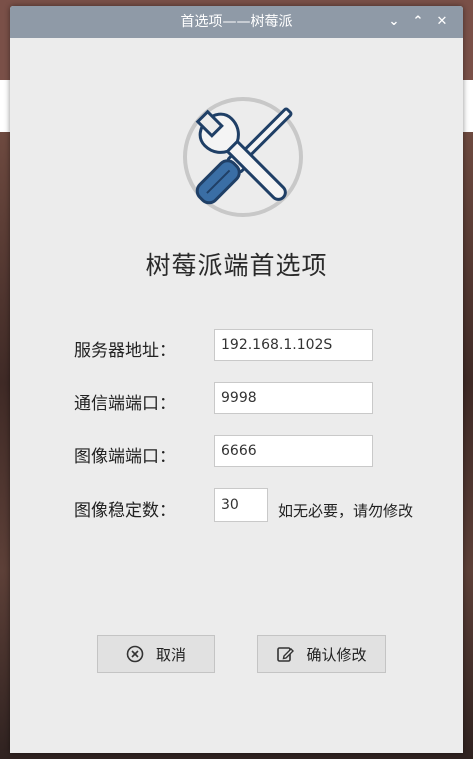 The width and height of the screenshot is (473, 759). I want to click on cancel-circle-icon, so click(135, 654).